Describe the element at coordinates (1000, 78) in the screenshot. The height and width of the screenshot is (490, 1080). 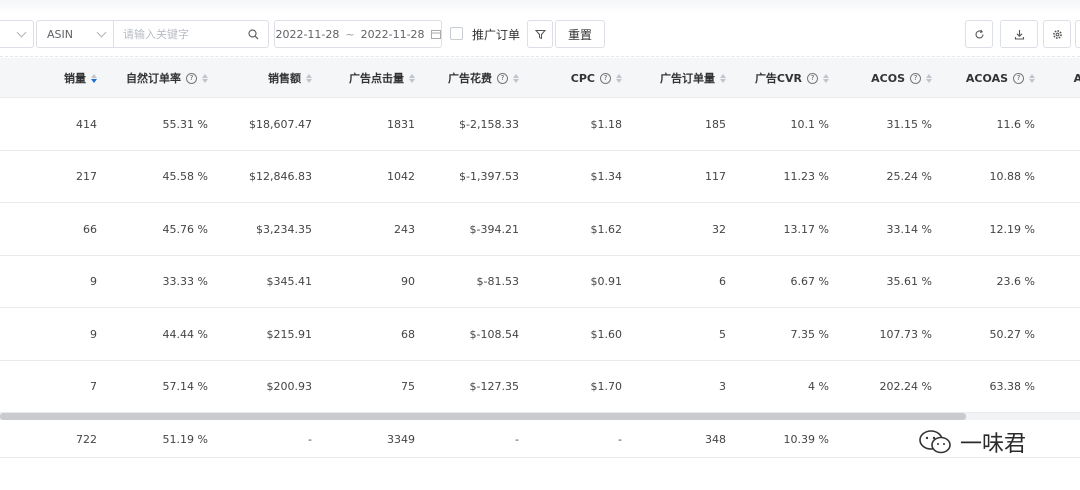
I see `column-header: ACOAS?` at that location.